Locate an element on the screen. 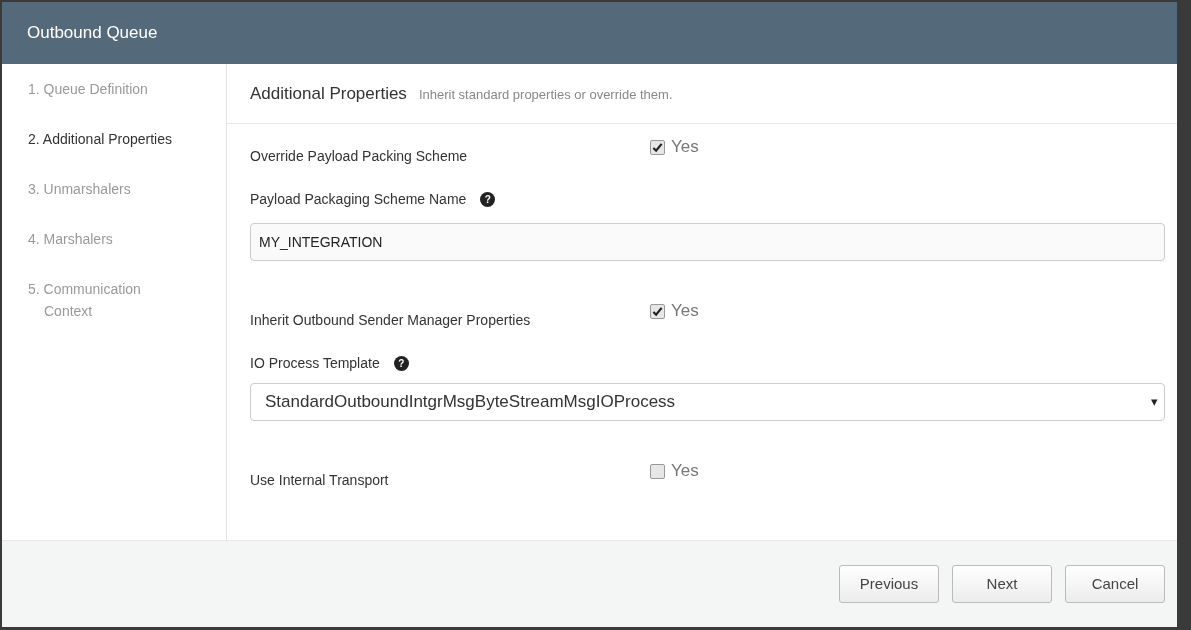 The image size is (1191, 630). step-link: 2. Additional Properties is located at coordinates (102, 139).